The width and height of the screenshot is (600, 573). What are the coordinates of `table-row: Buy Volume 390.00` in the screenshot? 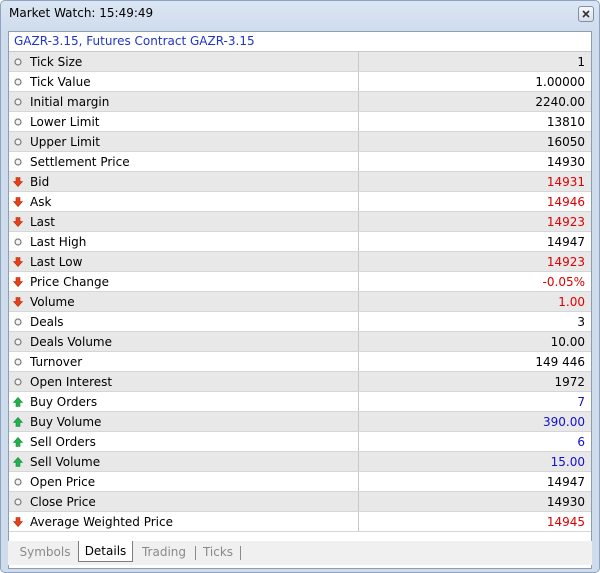 It's located at (300, 421).